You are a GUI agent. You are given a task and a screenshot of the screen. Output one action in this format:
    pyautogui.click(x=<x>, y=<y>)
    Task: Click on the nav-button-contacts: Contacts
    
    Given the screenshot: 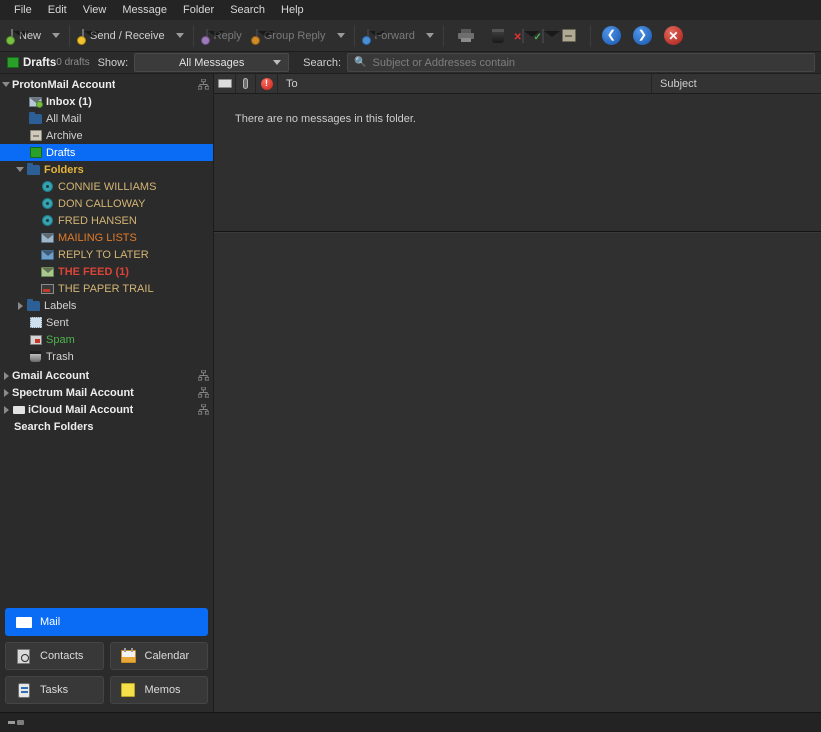 What is the action you would take?
    pyautogui.click(x=54, y=656)
    